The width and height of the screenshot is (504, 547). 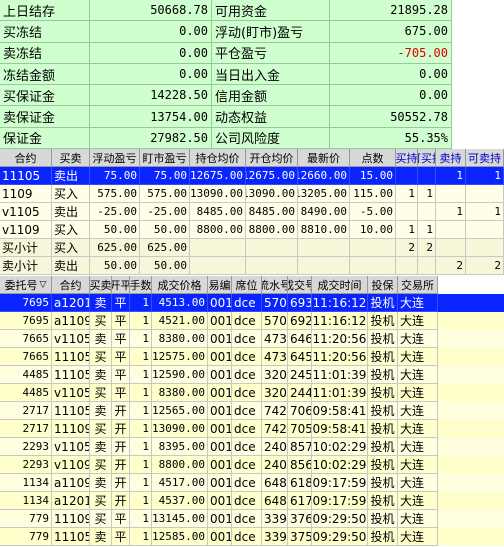 What do you see at coordinates (180, 285) in the screenshot?
I see `trades-col-header: 成交价格` at bounding box center [180, 285].